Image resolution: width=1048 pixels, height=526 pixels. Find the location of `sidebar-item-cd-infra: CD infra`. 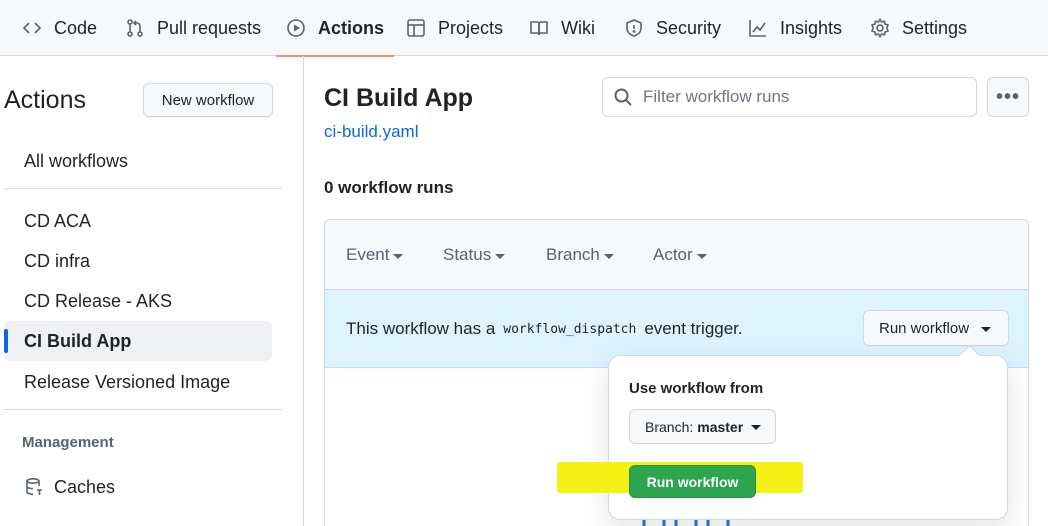

sidebar-item-cd-infra: CD infra is located at coordinates (138, 261).